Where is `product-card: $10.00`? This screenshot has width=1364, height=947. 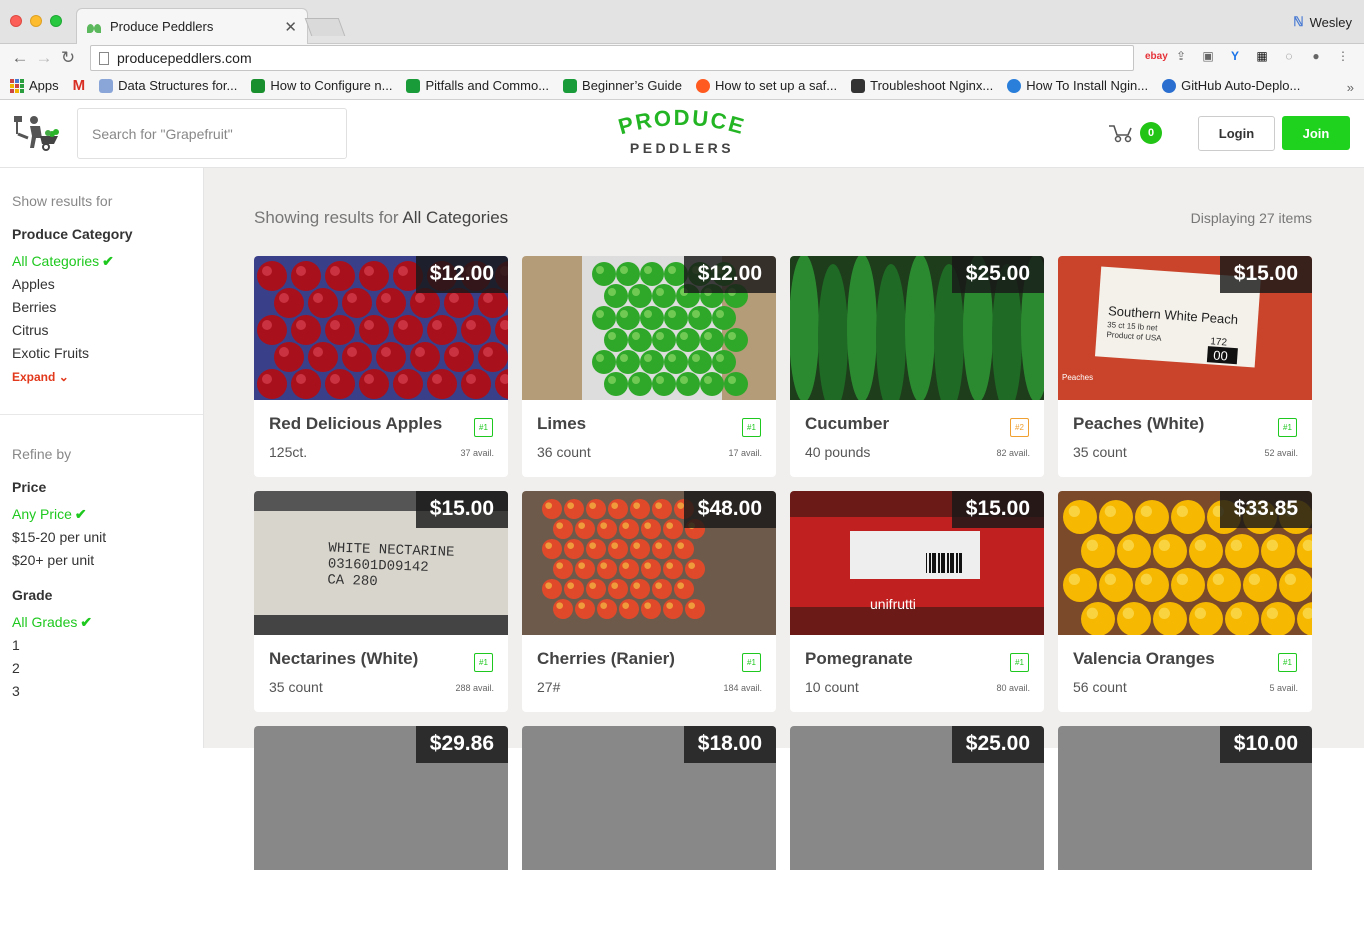
product-card: $10.00 is located at coordinates (1185, 836).